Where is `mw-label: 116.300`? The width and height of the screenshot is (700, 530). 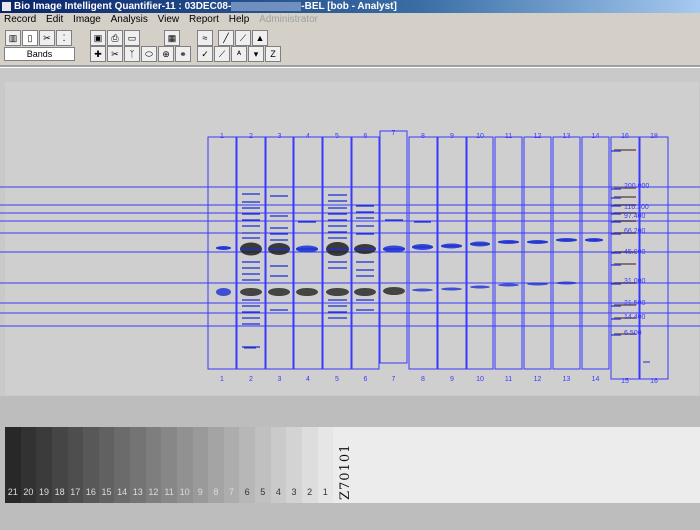
mw-label: 116.300 is located at coordinates (636, 207).